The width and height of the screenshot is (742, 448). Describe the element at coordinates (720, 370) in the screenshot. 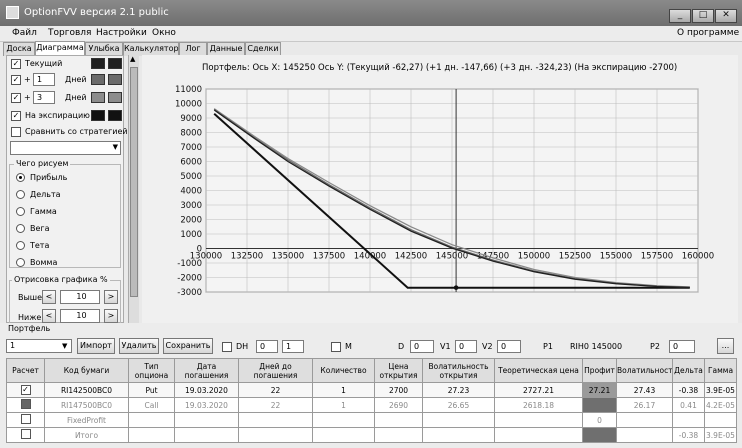

I see `col-gamma: Гамма` at that location.